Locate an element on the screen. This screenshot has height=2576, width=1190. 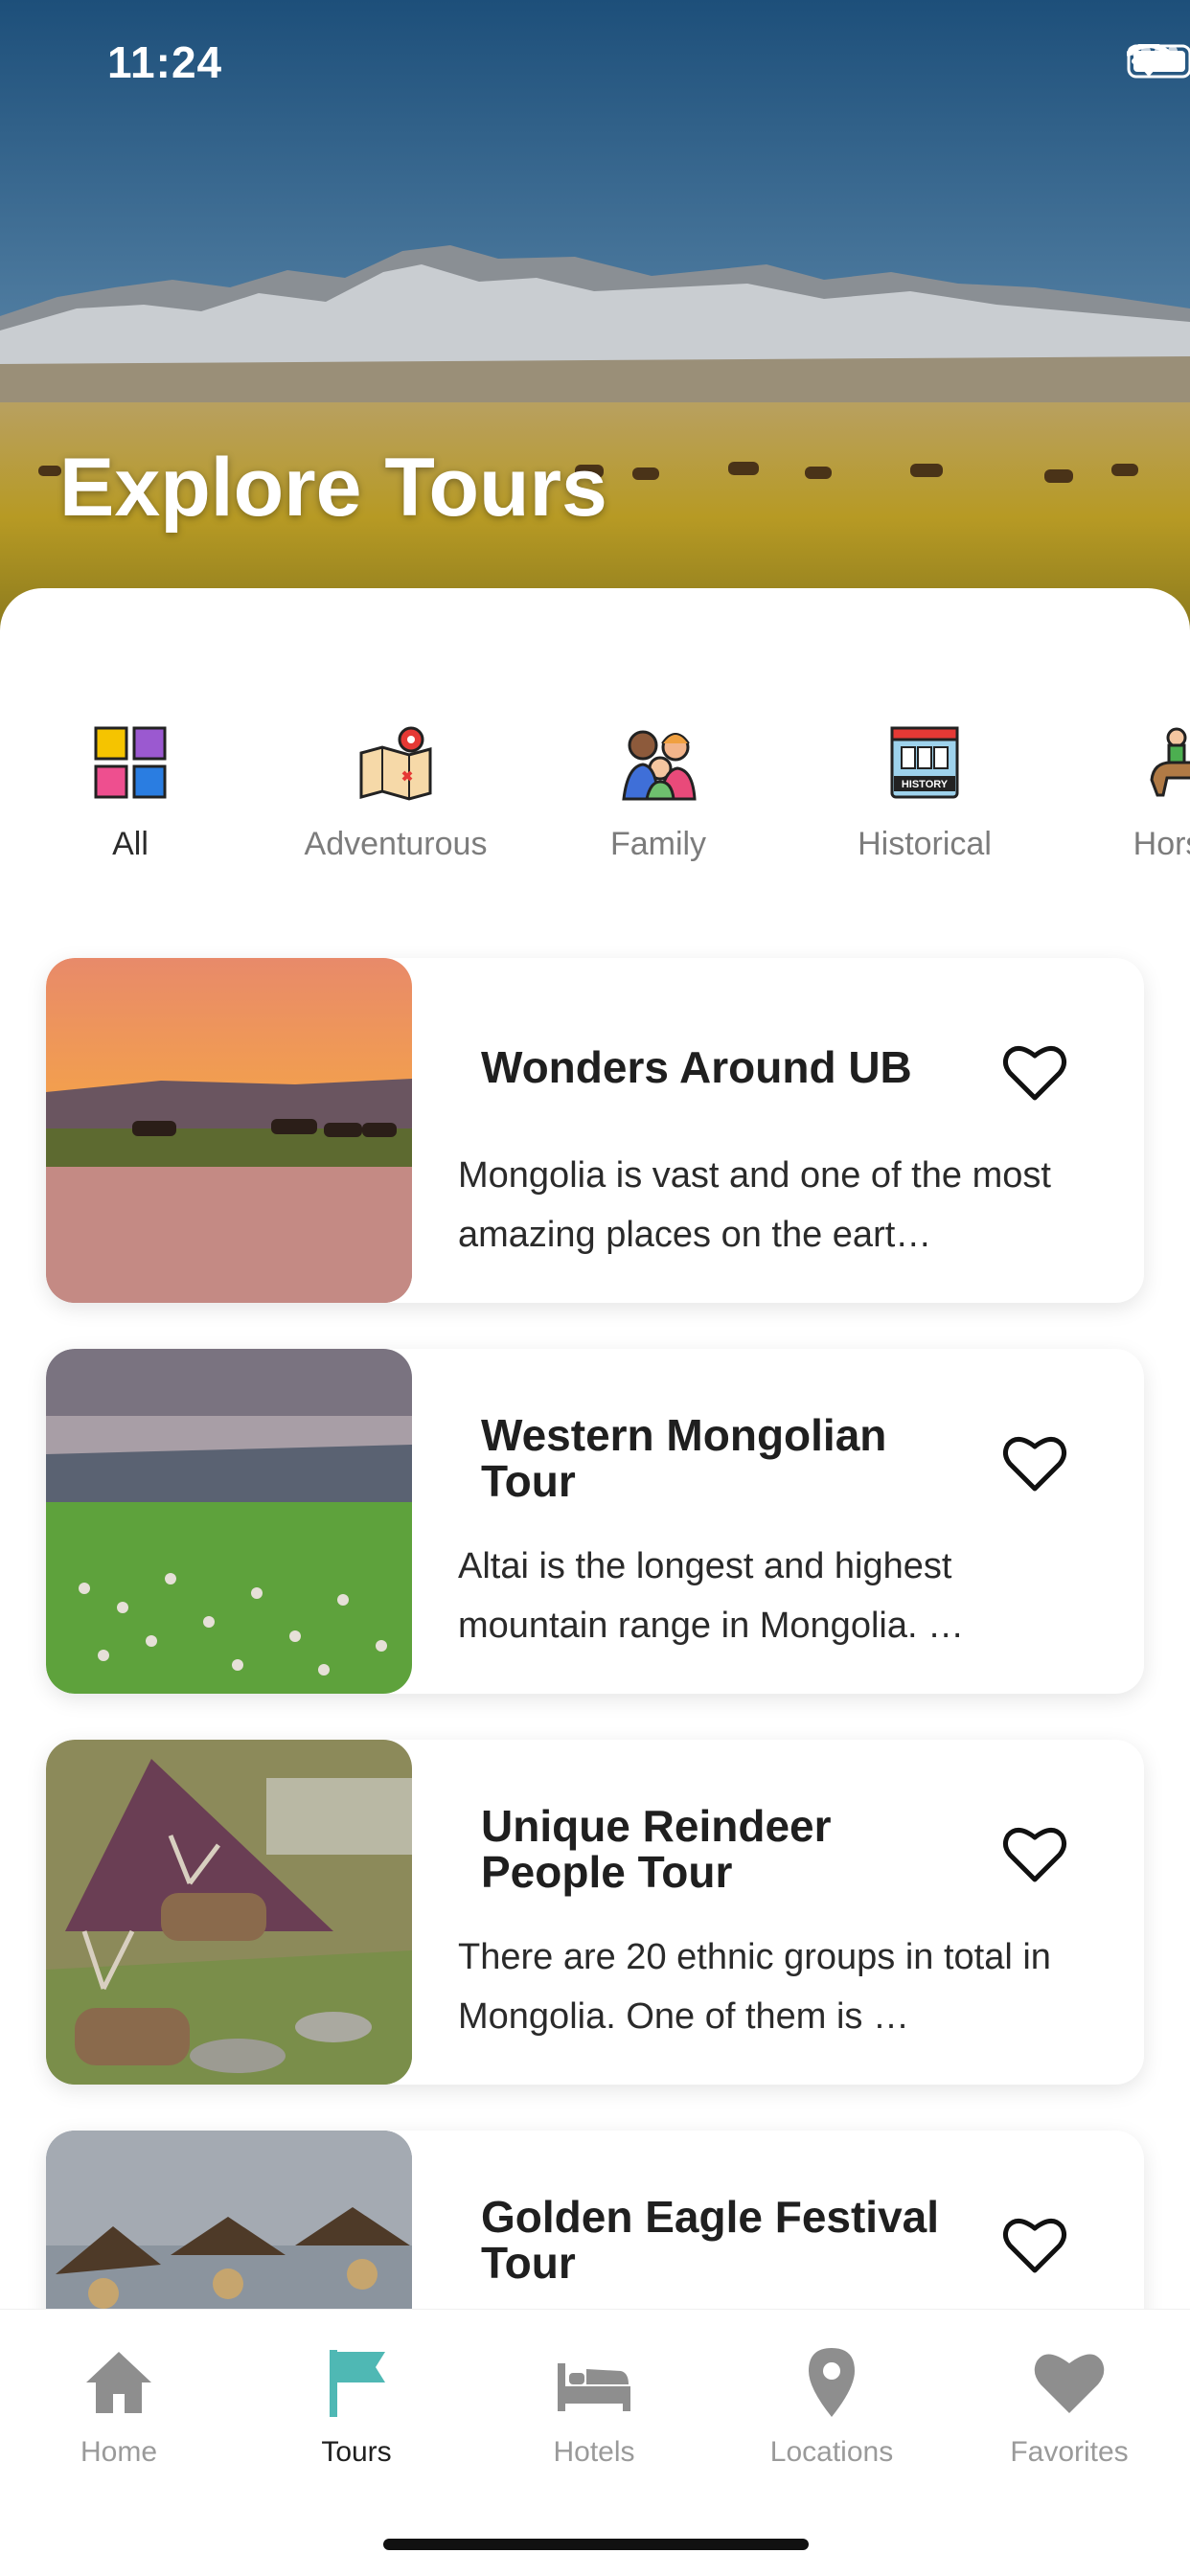
tab-tours: Tours is located at coordinates (356, 2406).